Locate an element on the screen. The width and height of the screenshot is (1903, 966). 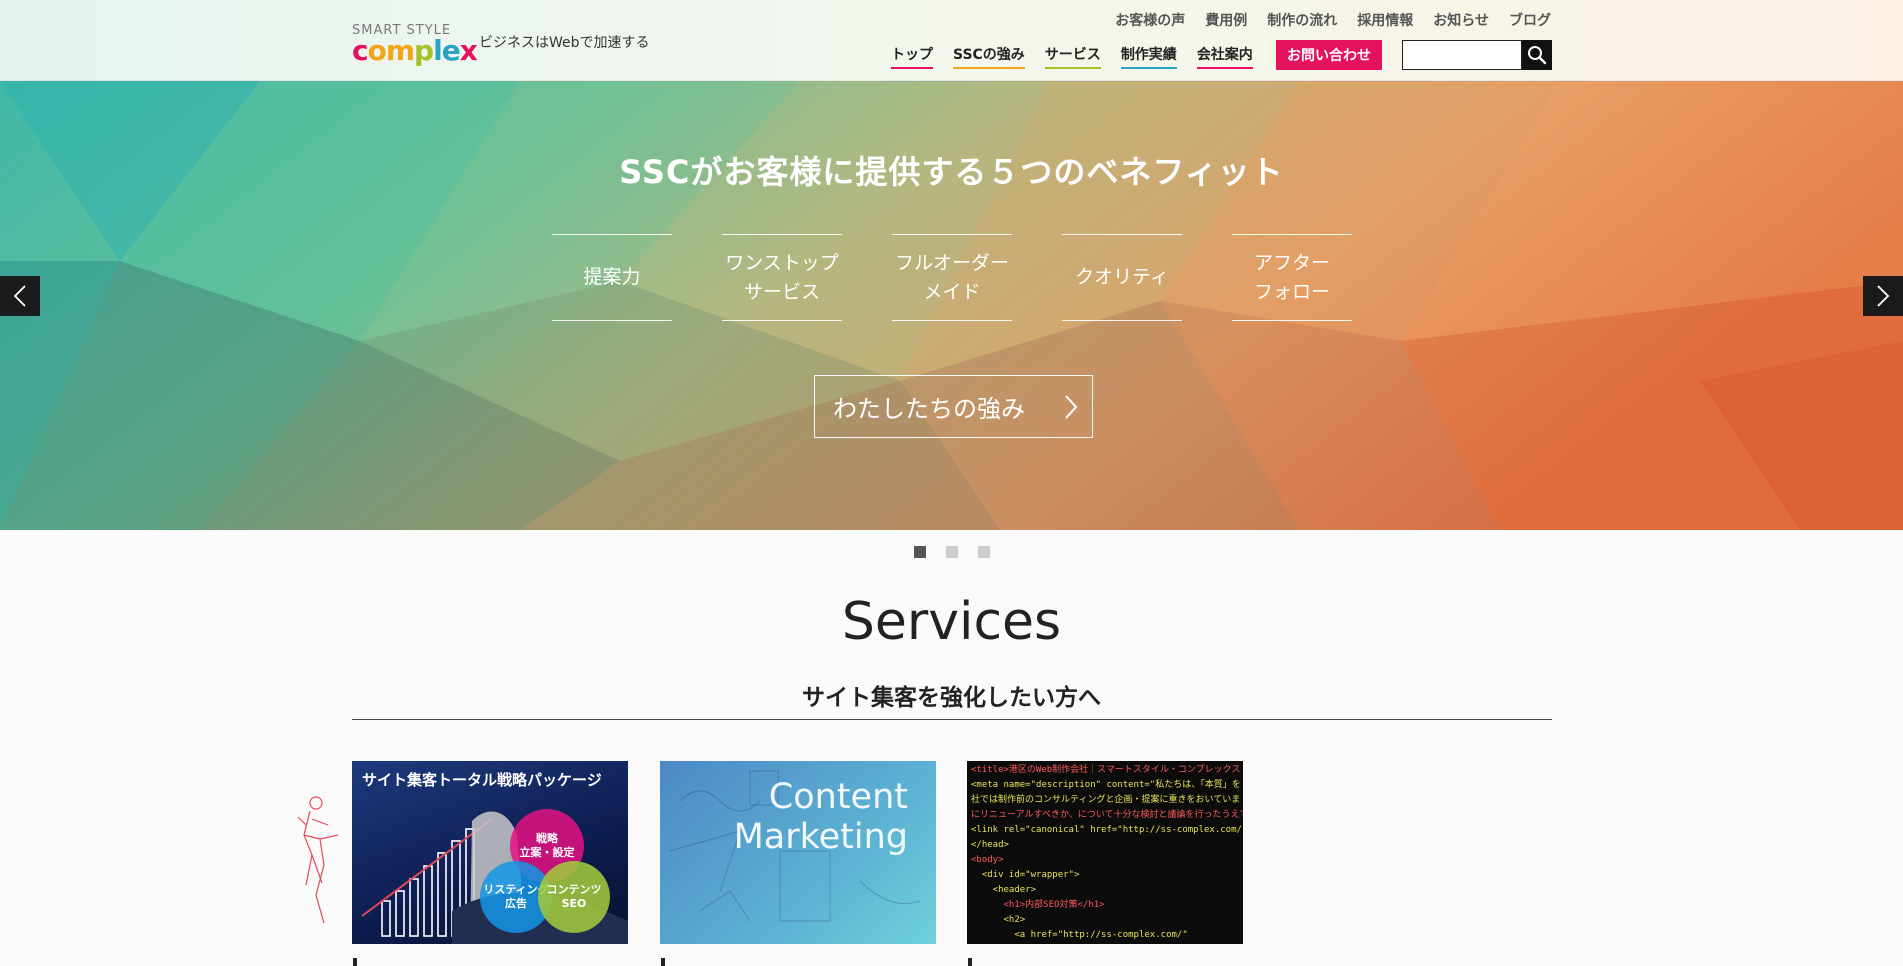
main-navigation: トップ SSCの強み サービス 制作実績 会社案内 is located at coordinates (1082, 56).